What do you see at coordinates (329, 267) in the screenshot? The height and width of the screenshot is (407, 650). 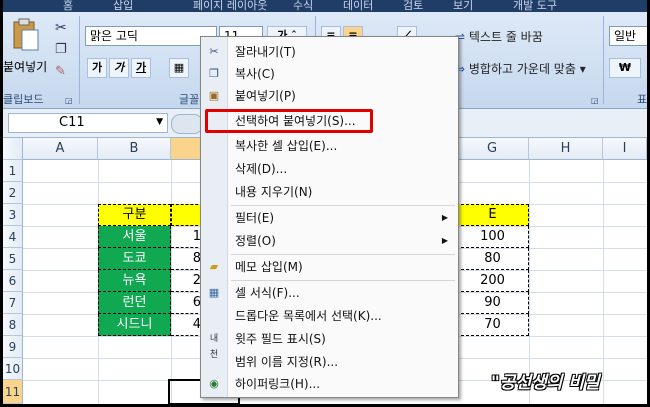 I see `menu-item-insert-comment: ▰ 메모 삽입(M)` at bounding box center [329, 267].